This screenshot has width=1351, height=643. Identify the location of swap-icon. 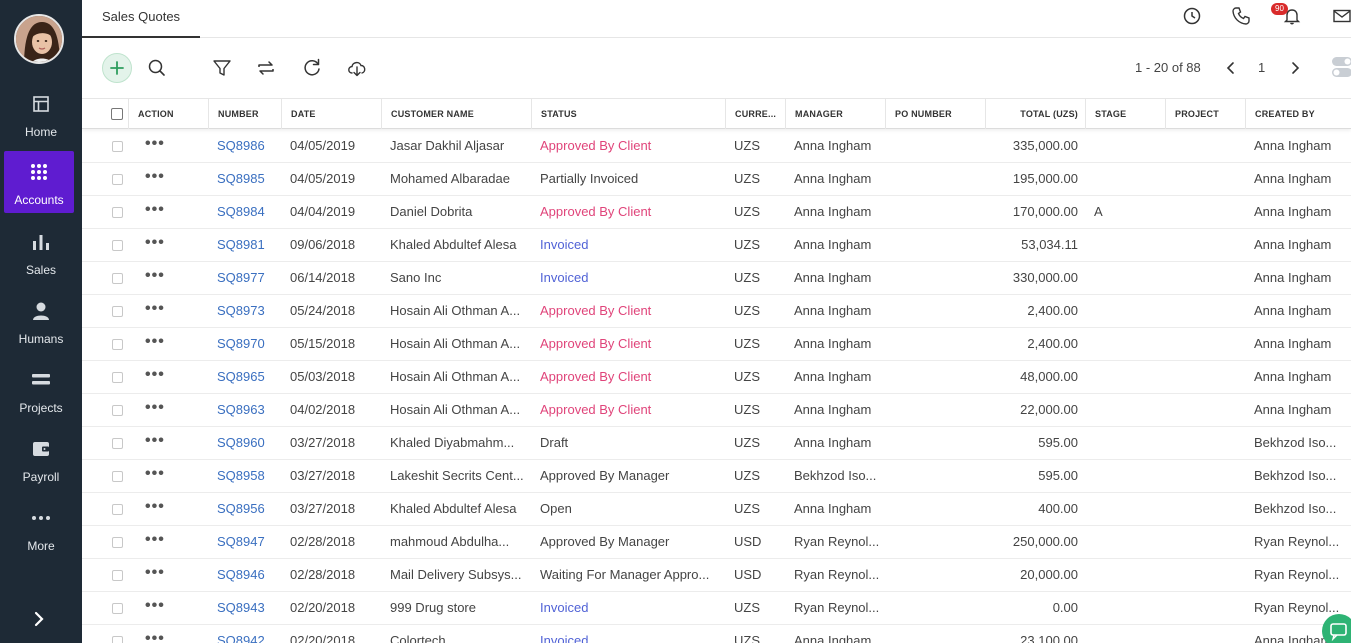
(266, 68).